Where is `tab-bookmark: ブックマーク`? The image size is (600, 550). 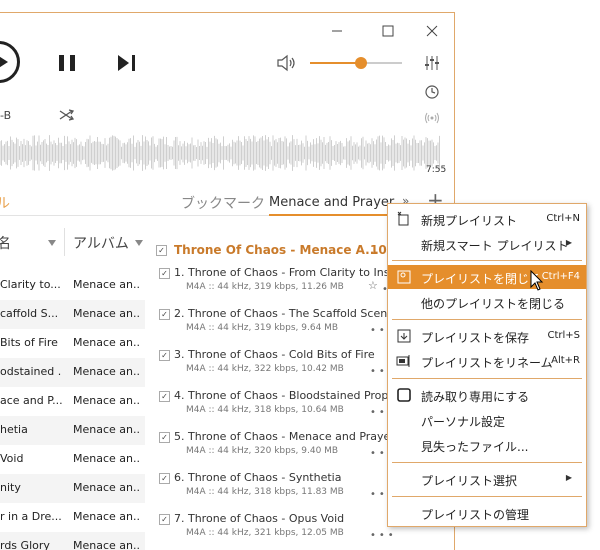 tab-bookmark: ブックマーク is located at coordinates (223, 203).